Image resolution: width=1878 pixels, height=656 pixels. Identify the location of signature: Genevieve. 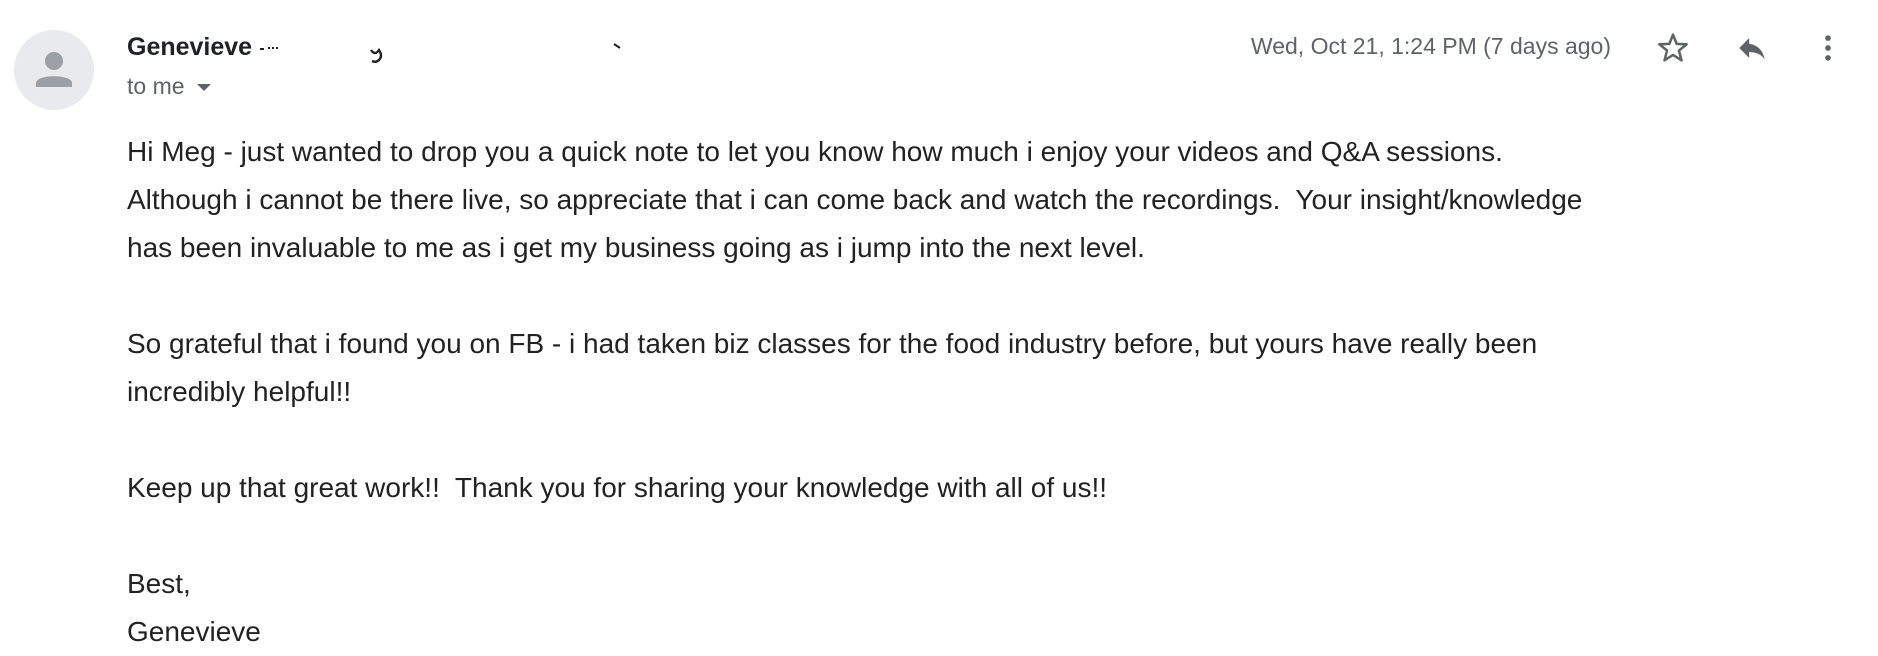
(194, 631).